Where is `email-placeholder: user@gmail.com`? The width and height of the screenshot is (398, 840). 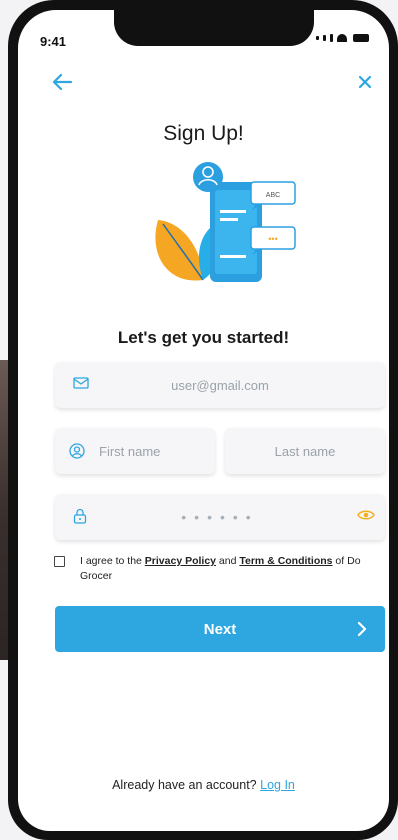 email-placeholder: user@gmail.com is located at coordinates (220, 385).